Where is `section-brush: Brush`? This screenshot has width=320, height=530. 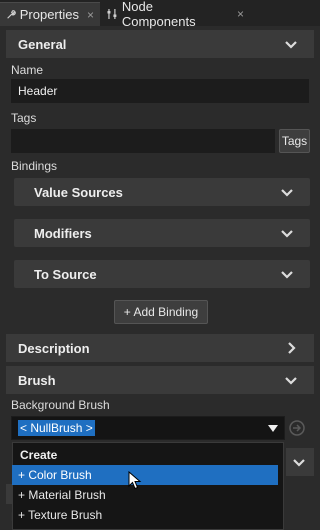
section-brush: Brush is located at coordinates (160, 380).